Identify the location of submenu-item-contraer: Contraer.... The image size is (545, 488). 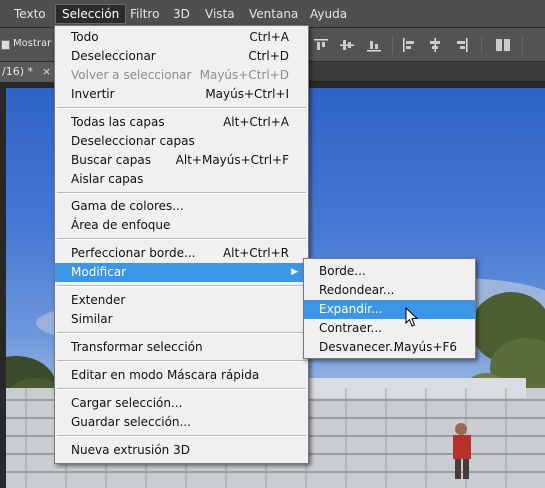
(389, 328).